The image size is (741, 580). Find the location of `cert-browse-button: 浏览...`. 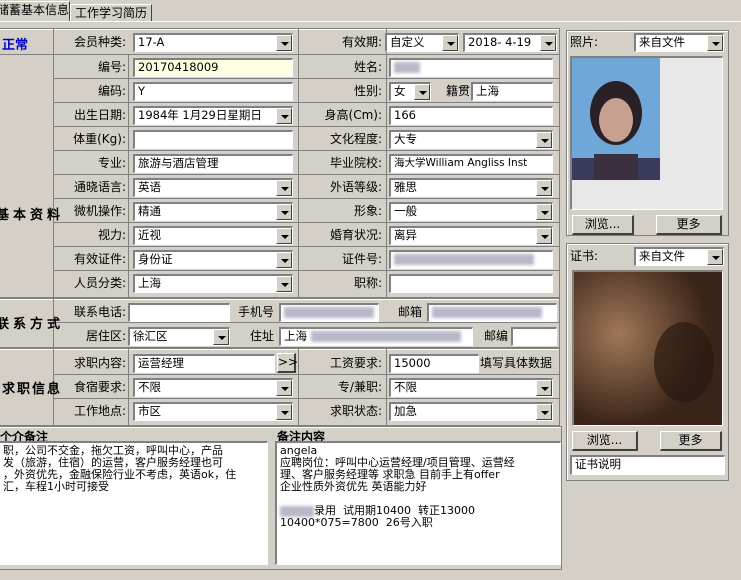

cert-browse-button: 浏览... is located at coordinates (605, 441).